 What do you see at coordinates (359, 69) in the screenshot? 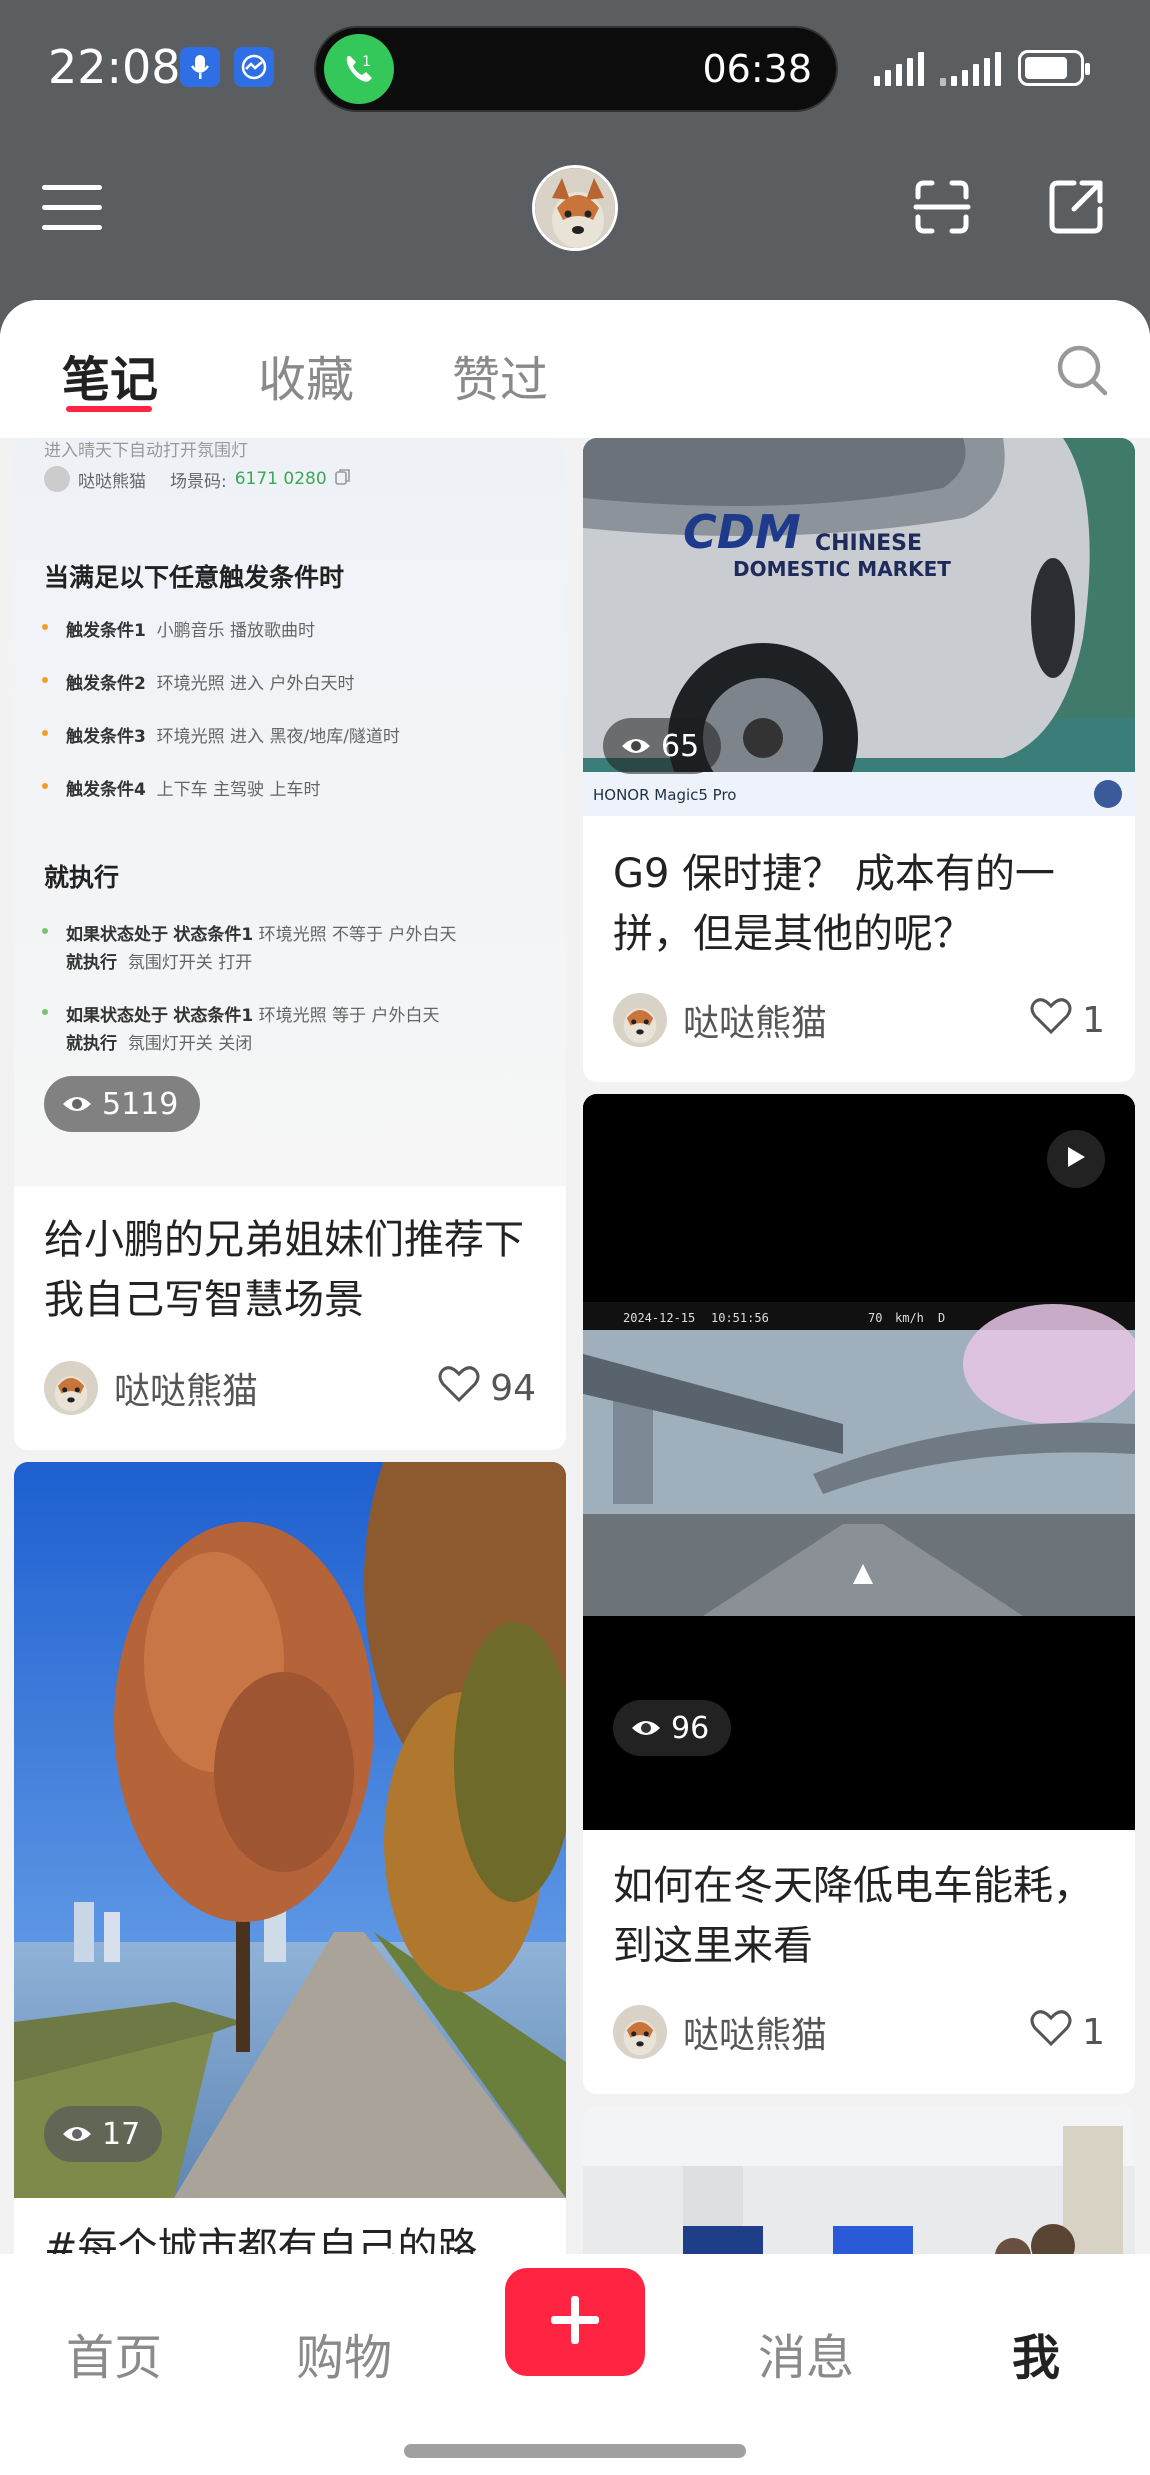
I see `phone-call-icon: 1` at bounding box center [359, 69].